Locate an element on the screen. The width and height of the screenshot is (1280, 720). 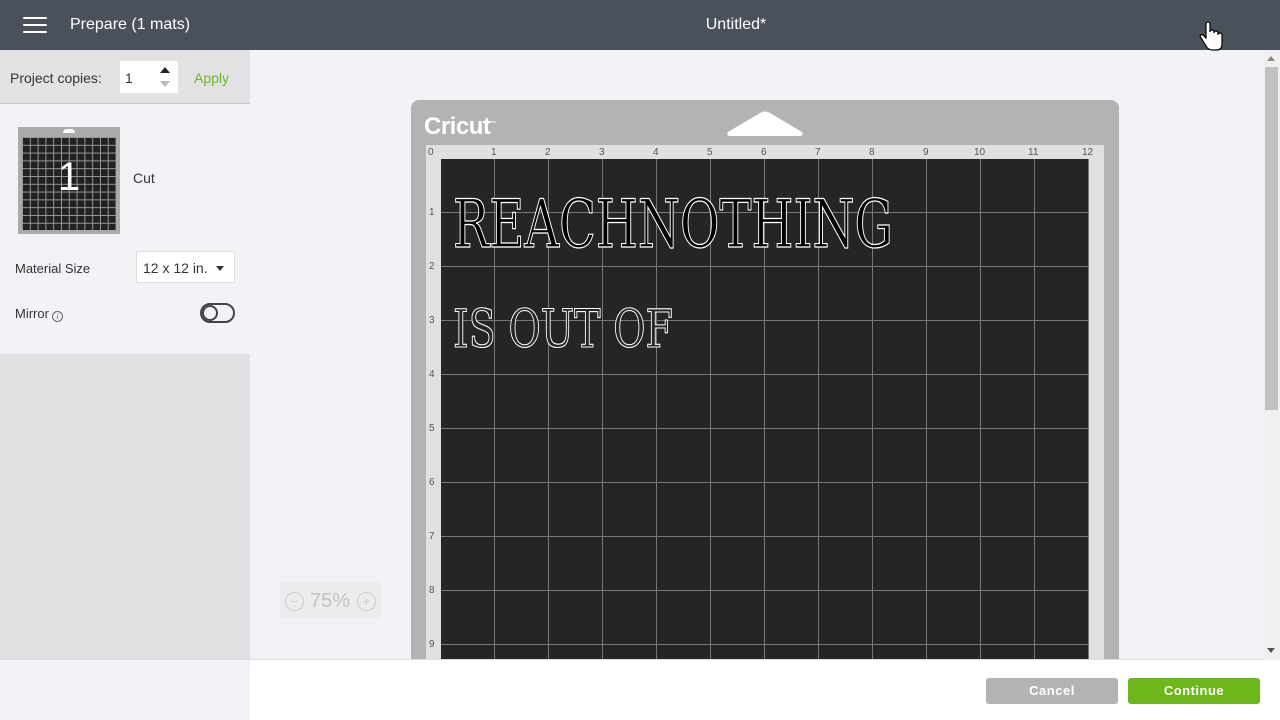
zoom-control: − 75% + is located at coordinates (330, 600).